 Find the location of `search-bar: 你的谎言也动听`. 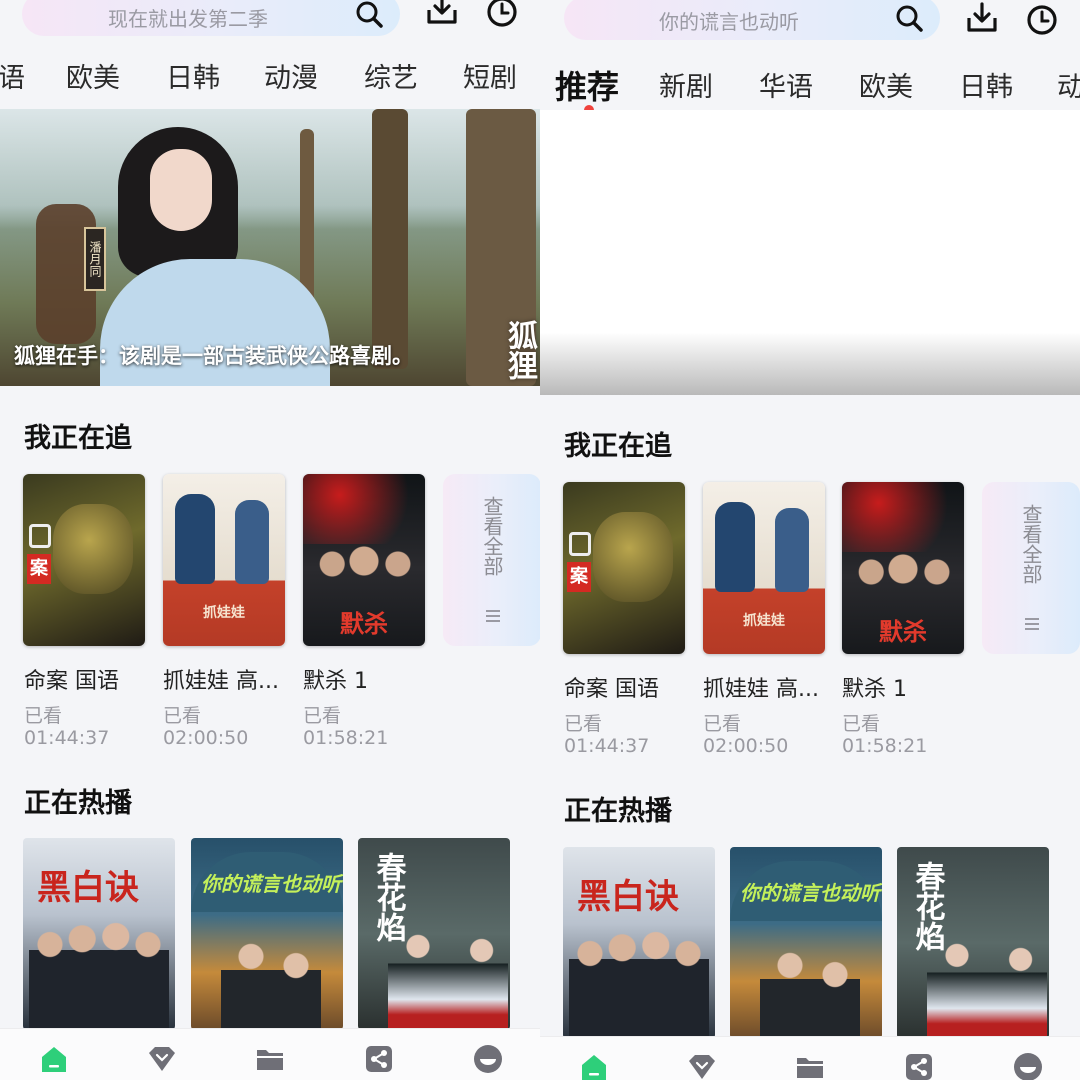

search-bar: 你的谎言也动听 is located at coordinates (752, 20).